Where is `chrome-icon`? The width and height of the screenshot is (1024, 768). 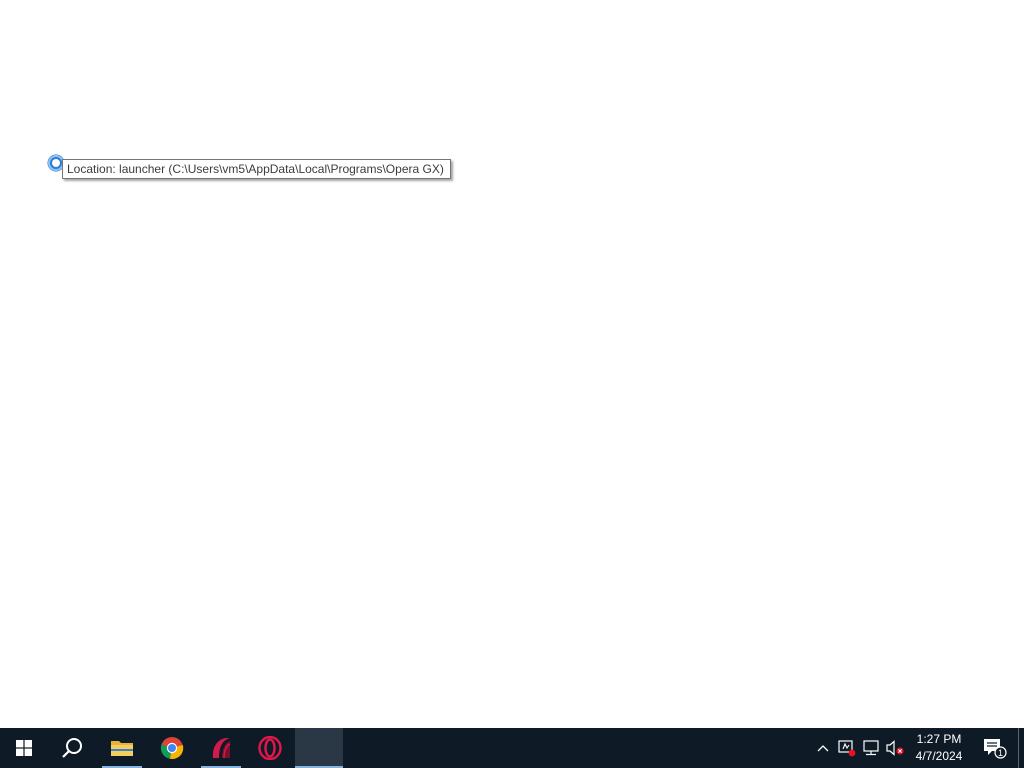
chrome-icon is located at coordinates (172, 748).